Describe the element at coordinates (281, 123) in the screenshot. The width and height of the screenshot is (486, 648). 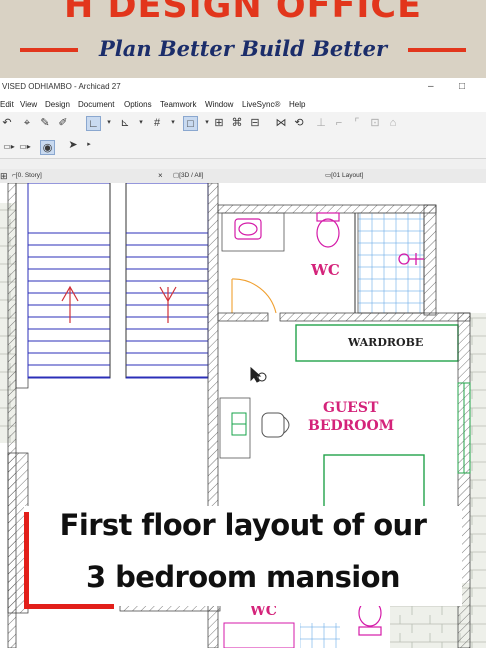
I see `mirror-icon: ⋈` at that location.